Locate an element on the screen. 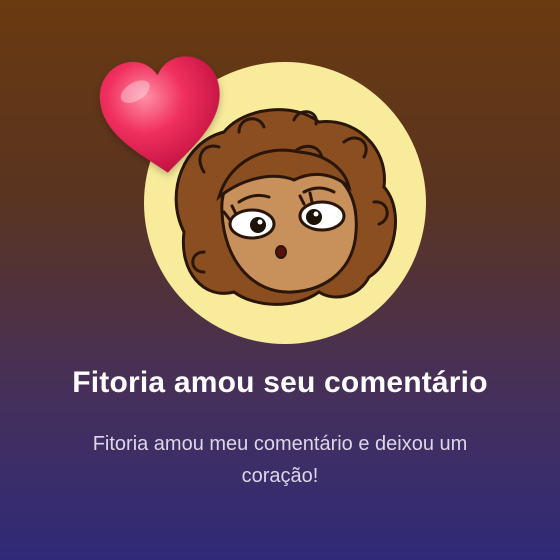 The image size is (560, 560). heart-icon is located at coordinates (162, 116).